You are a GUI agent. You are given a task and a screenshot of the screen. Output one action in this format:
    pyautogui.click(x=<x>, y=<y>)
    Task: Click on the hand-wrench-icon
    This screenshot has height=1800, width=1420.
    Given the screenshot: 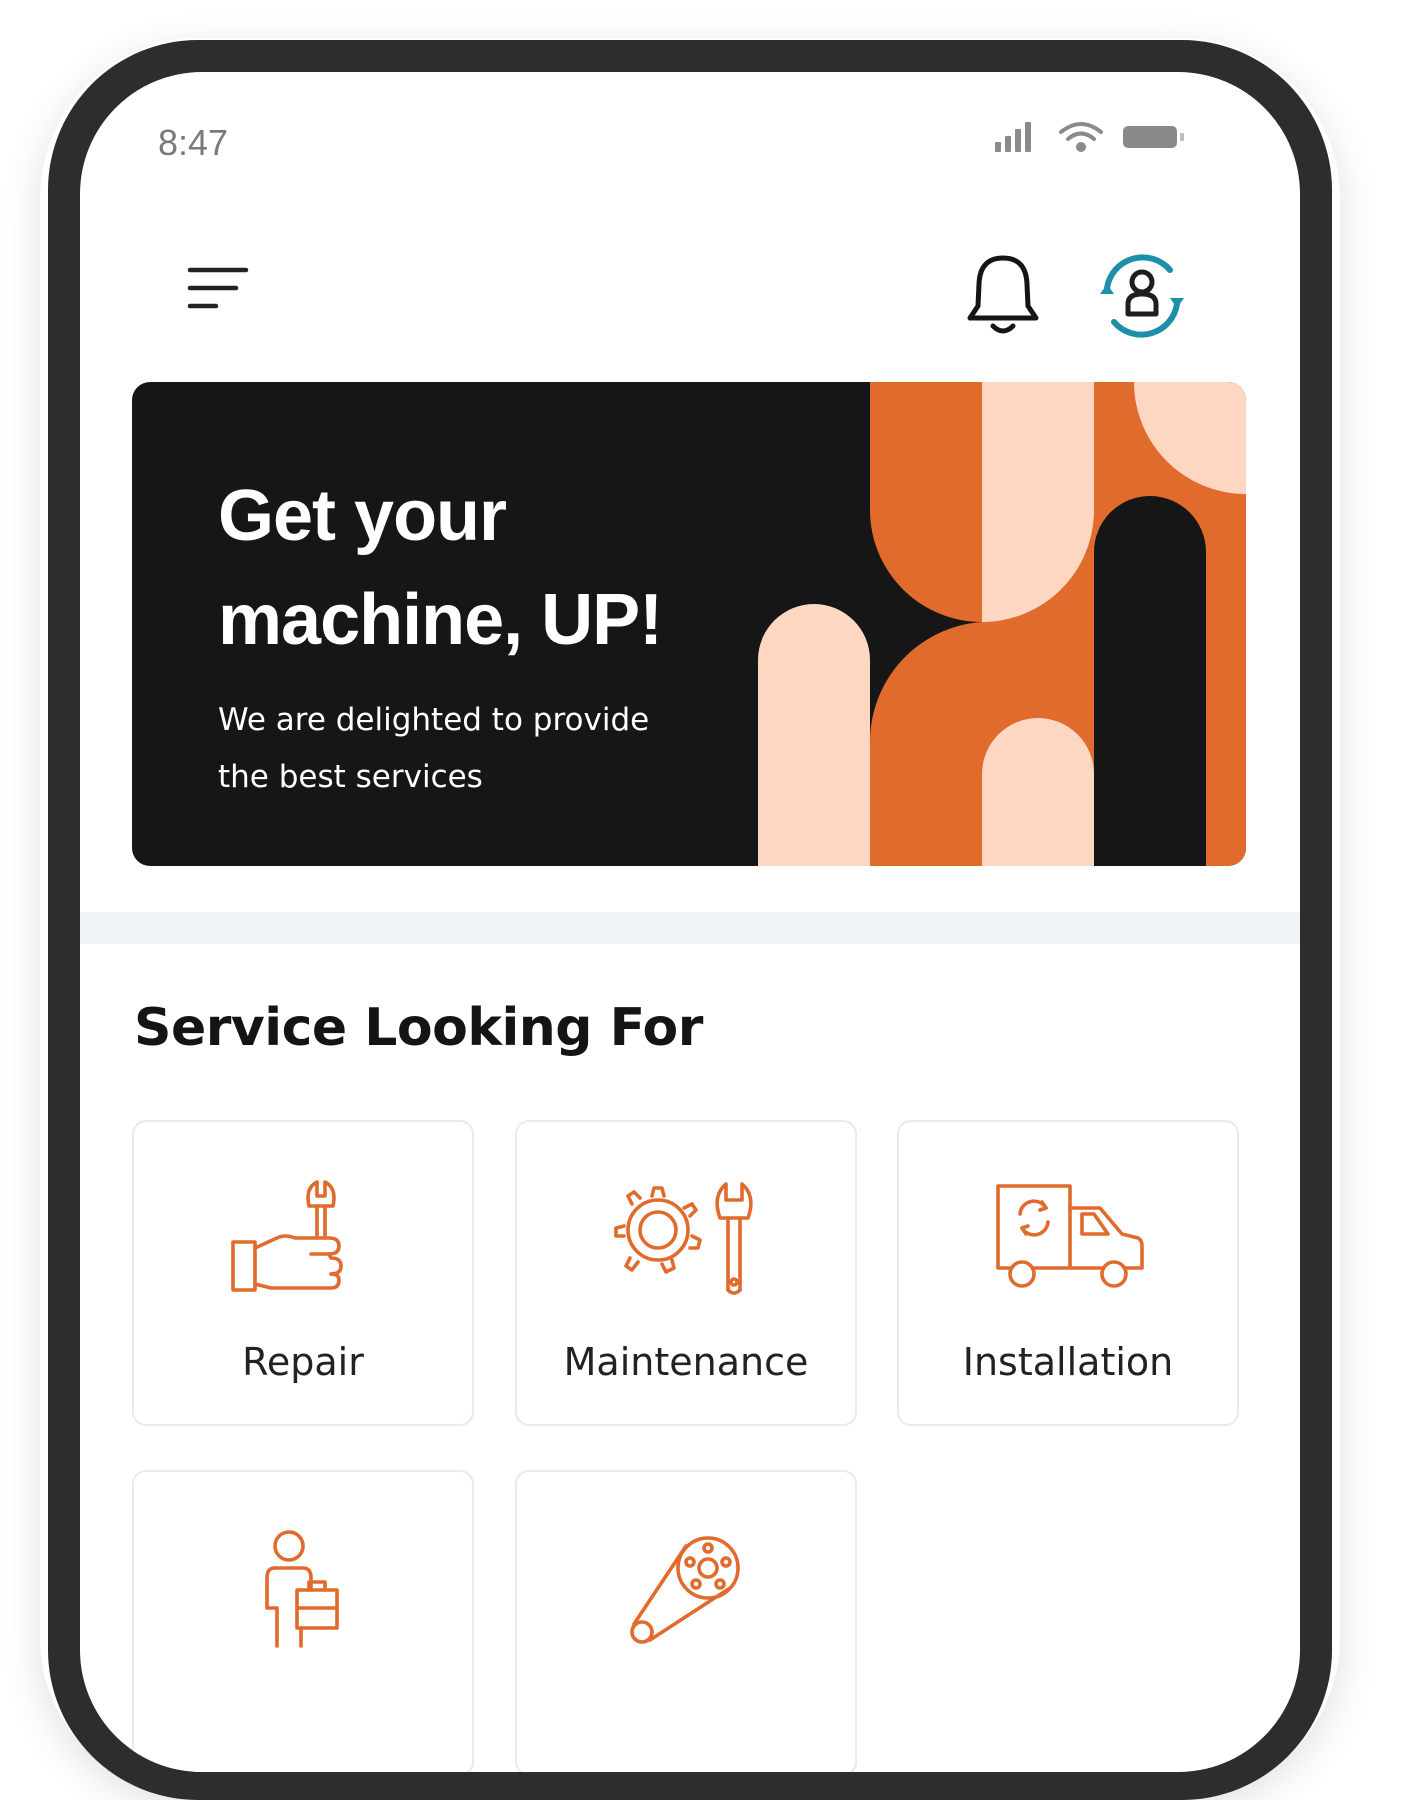 What is the action you would take?
    pyautogui.click(x=287, y=1236)
    